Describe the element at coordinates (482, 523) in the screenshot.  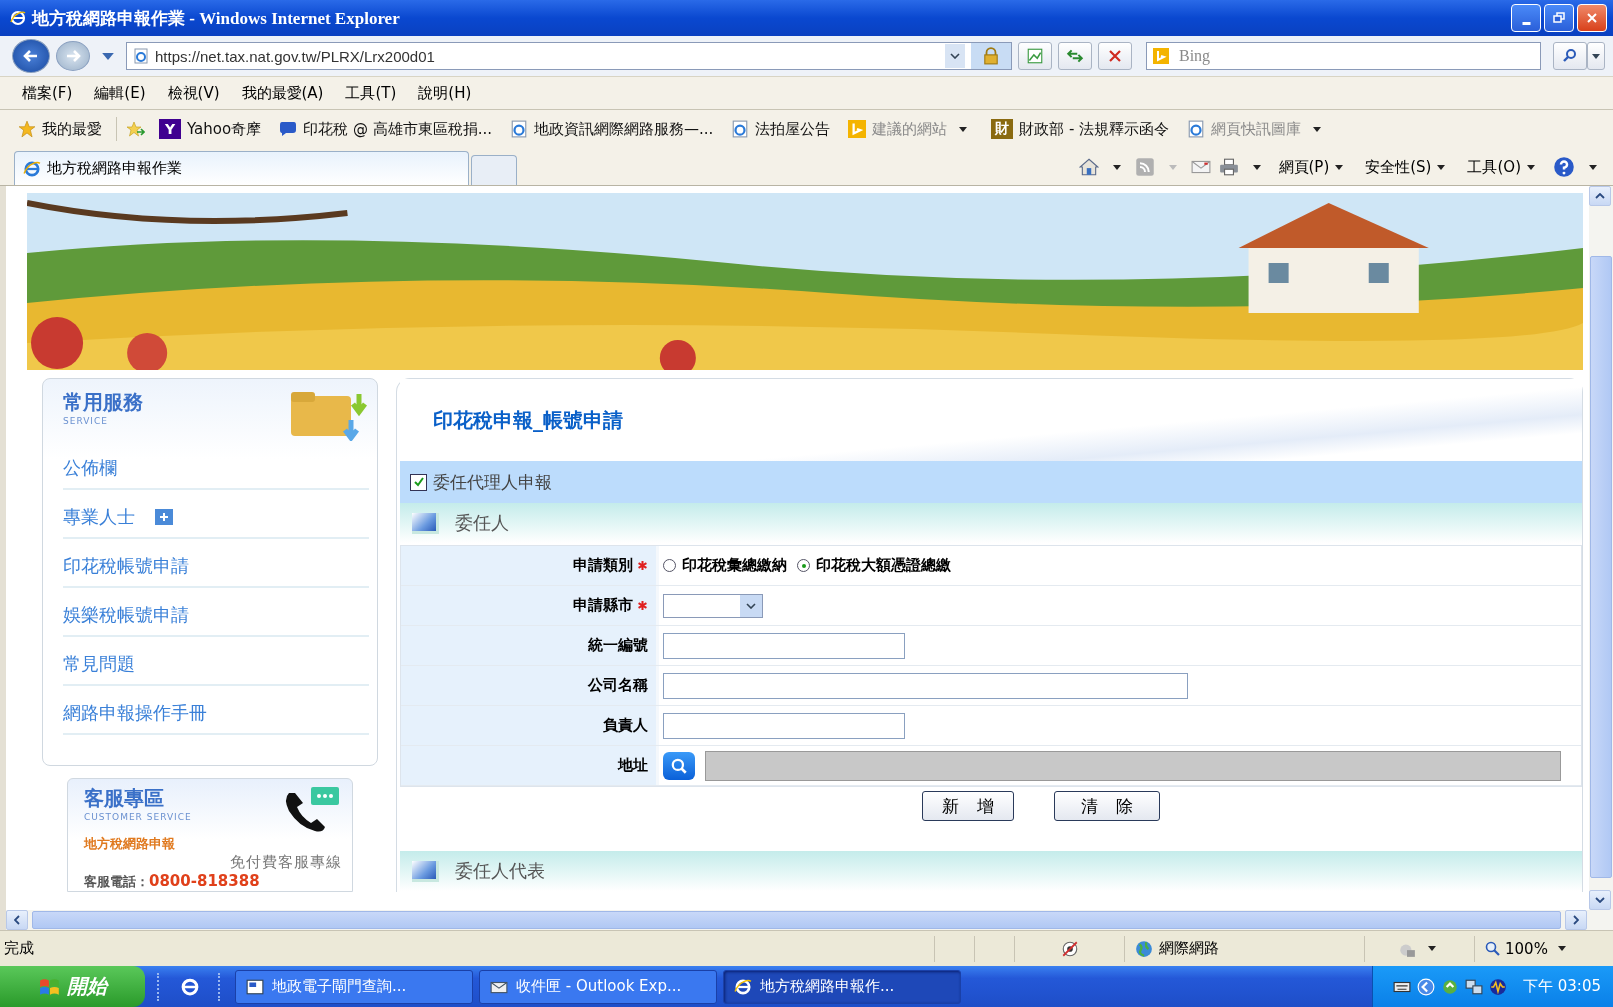
I see `section-title: 委任人` at that location.